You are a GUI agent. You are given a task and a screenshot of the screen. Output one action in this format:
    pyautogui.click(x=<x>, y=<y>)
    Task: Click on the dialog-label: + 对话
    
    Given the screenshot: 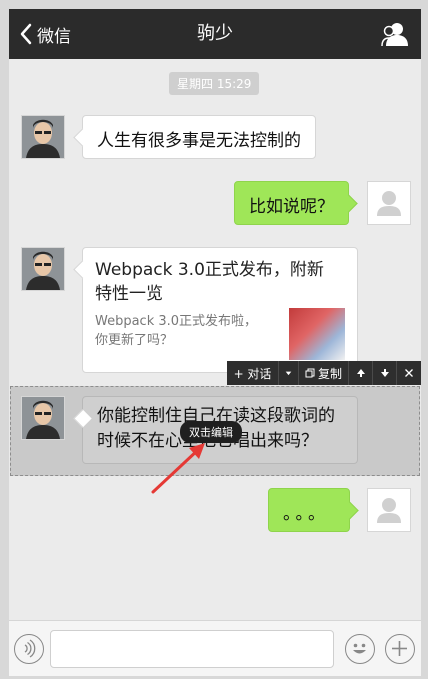 What is the action you would take?
    pyautogui.click(x=252, y=373)
    